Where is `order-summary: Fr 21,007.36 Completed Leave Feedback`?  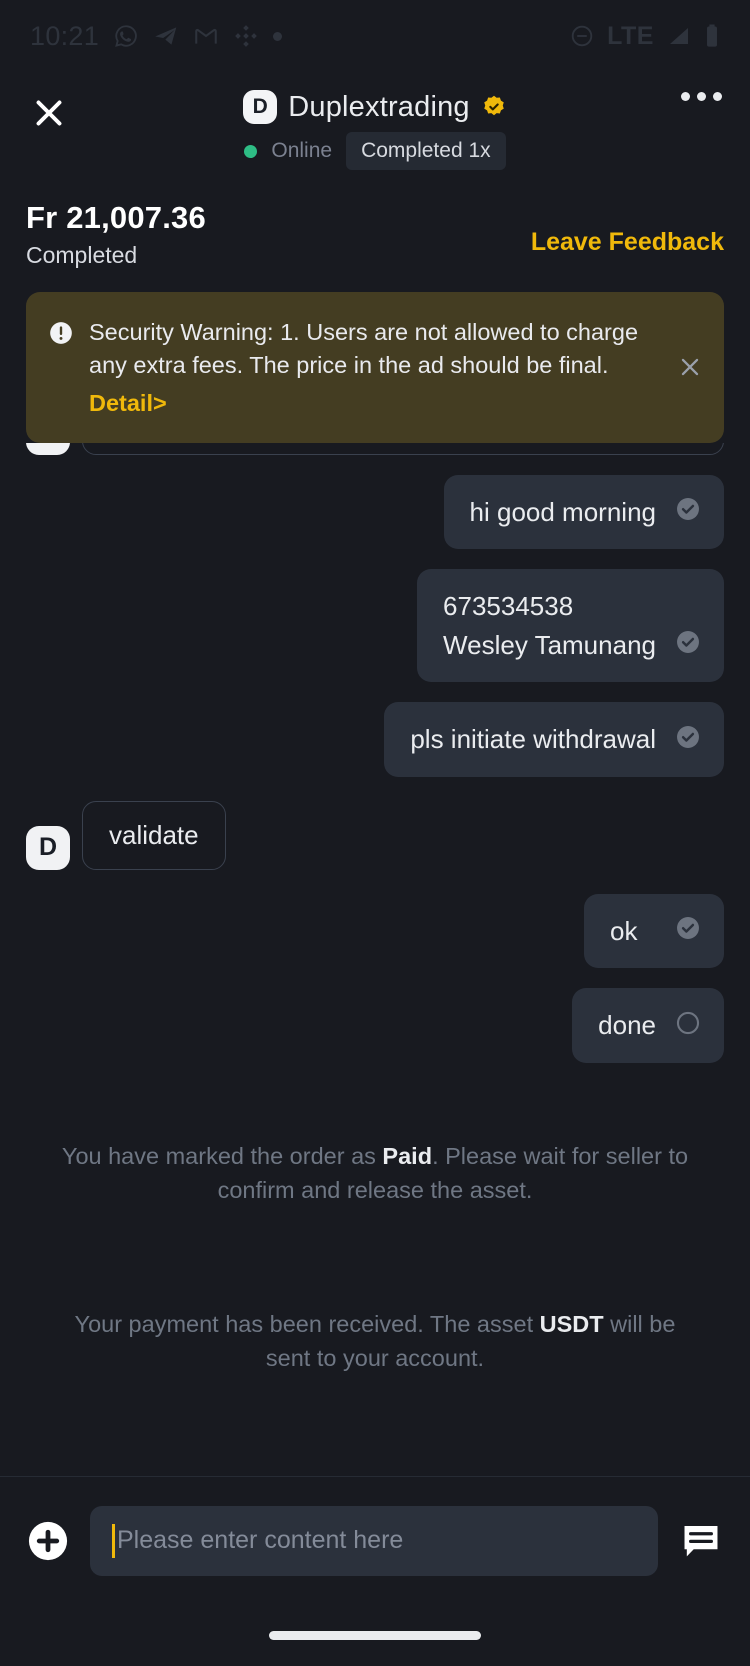 order-summary: Fr 21,007.36 Completed Leave Feedback is located at coordinates (375, 238).